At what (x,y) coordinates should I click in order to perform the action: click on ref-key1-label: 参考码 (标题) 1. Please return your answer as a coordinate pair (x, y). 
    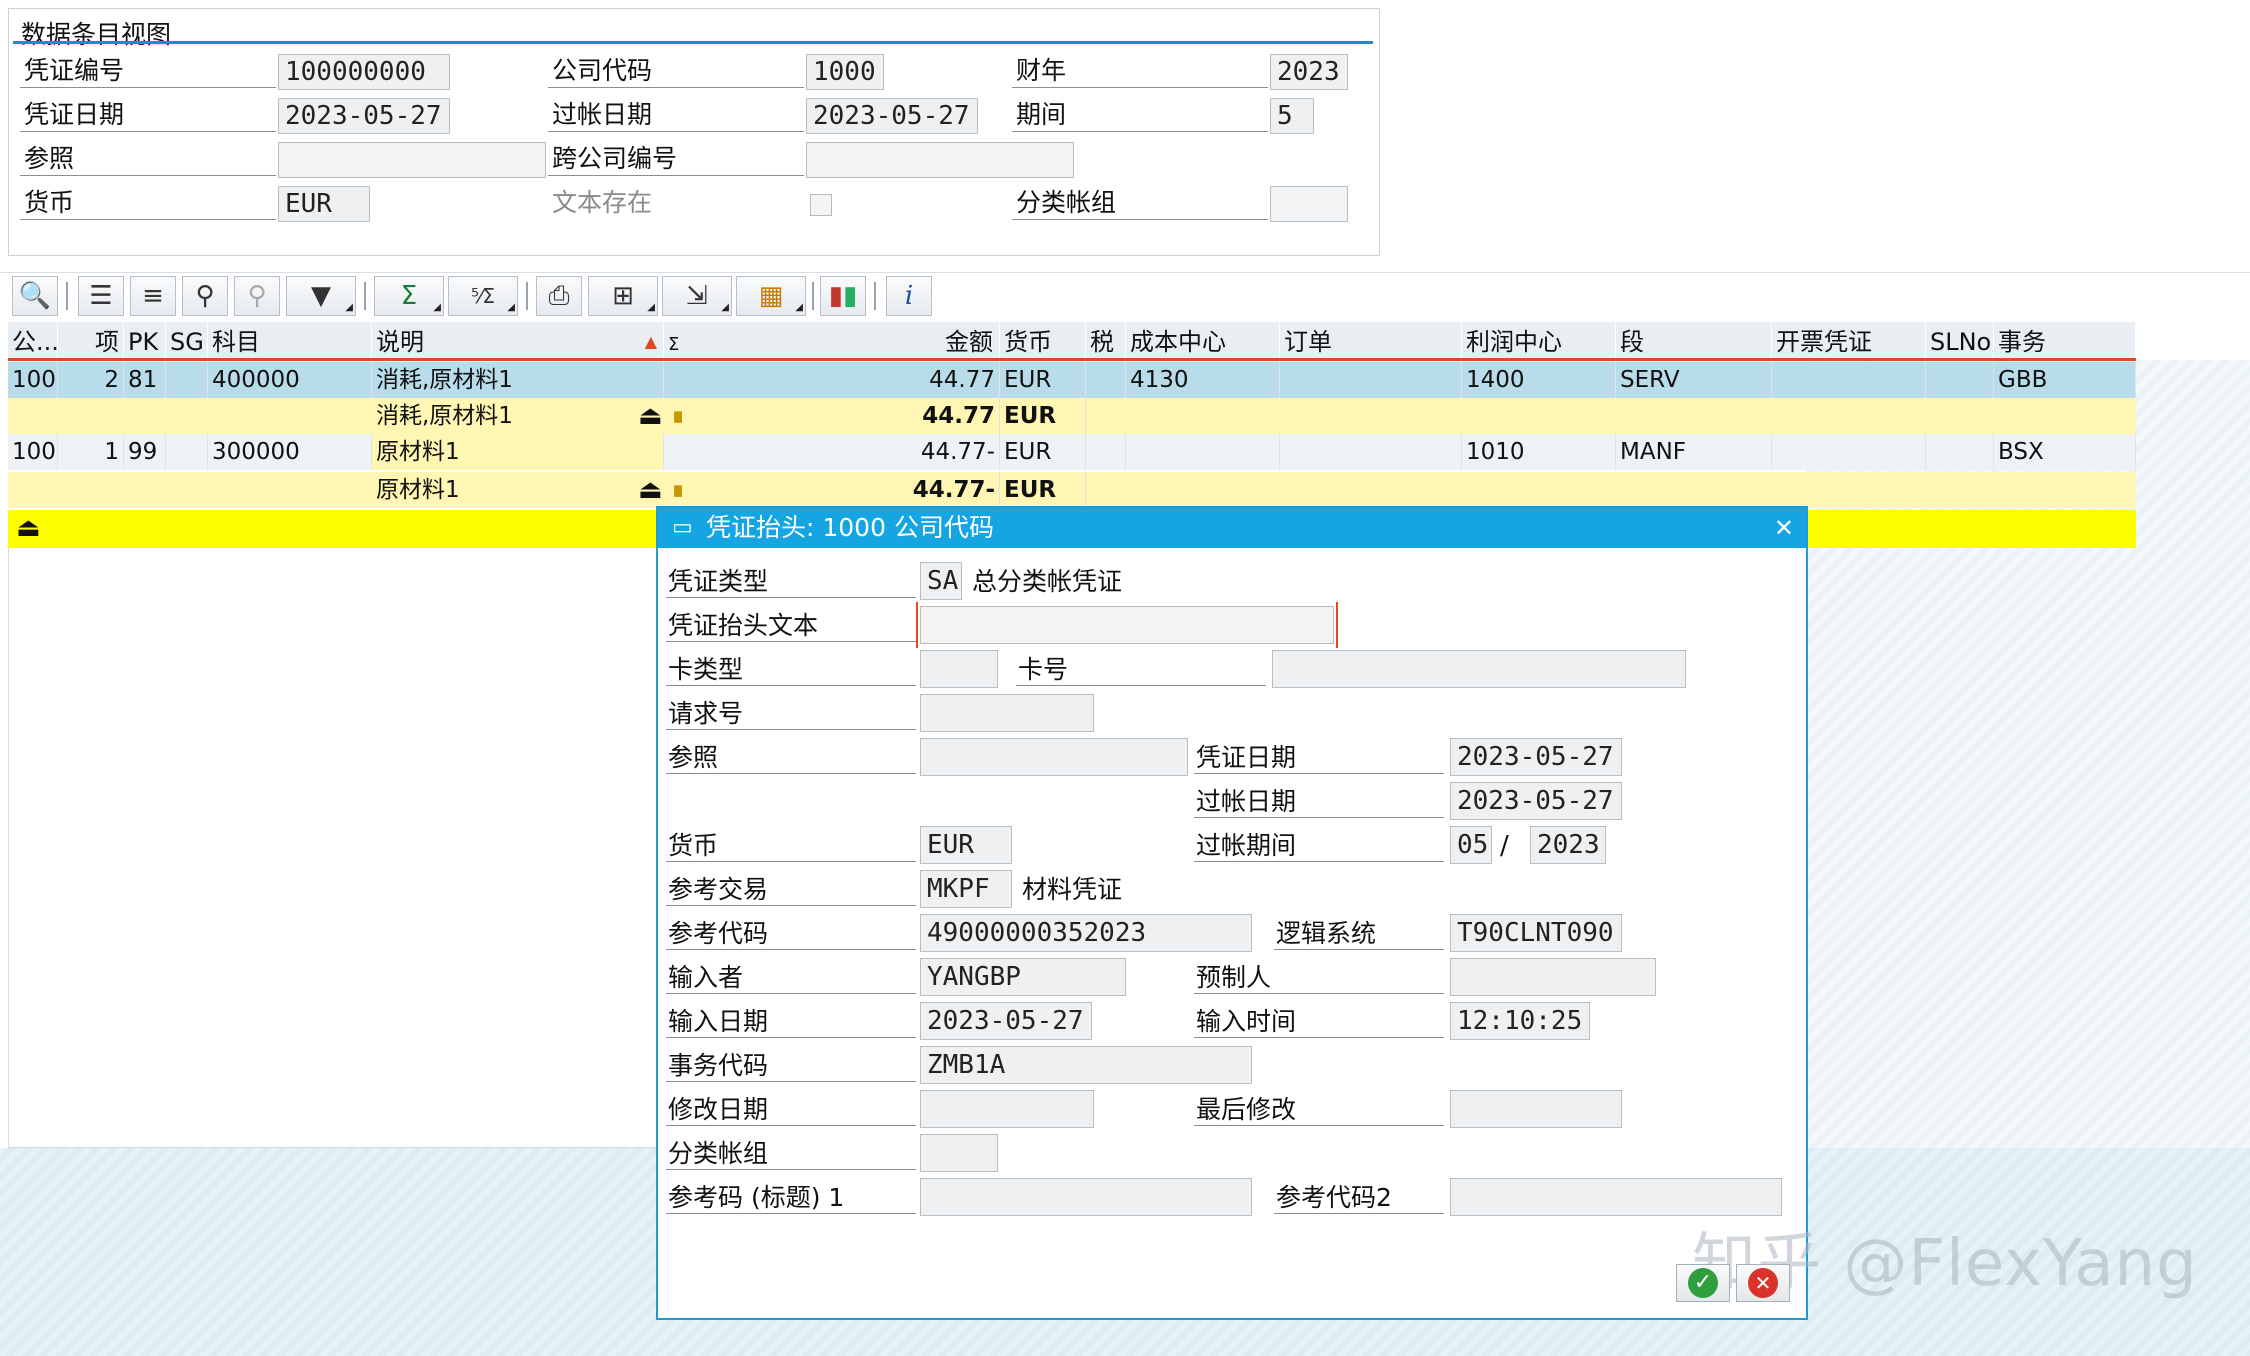
    Looking at the image, I should click on (791, 1197).